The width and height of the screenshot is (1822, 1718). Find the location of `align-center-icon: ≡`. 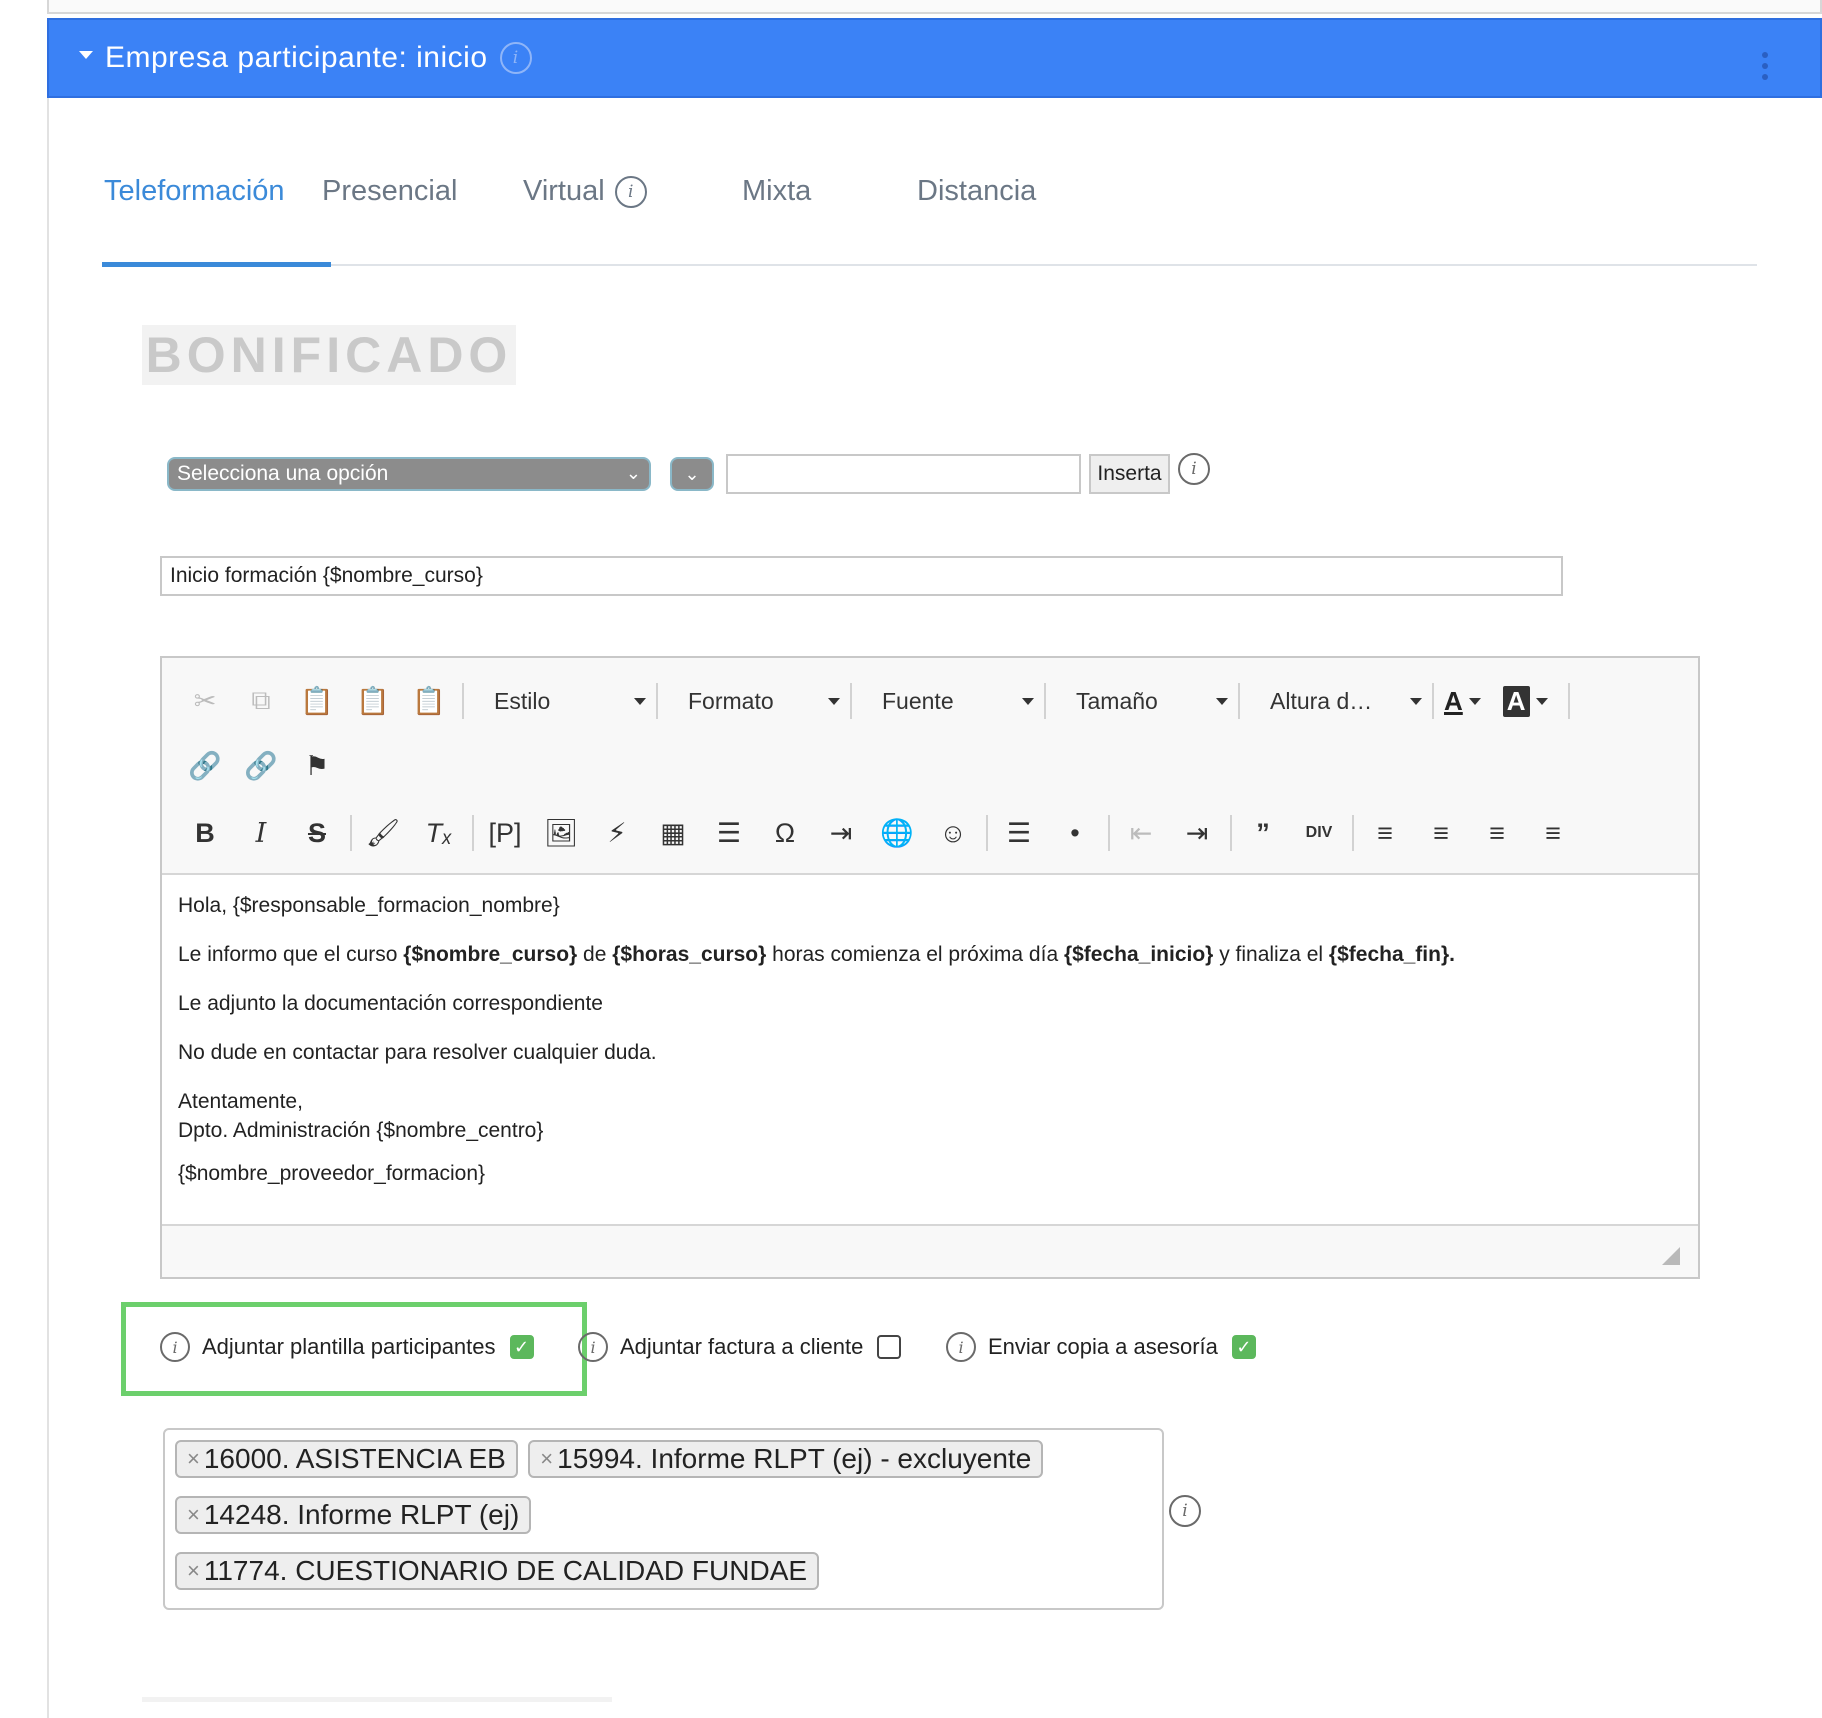

align-center-icon: ≡ is located at coordinates (1441, 833).